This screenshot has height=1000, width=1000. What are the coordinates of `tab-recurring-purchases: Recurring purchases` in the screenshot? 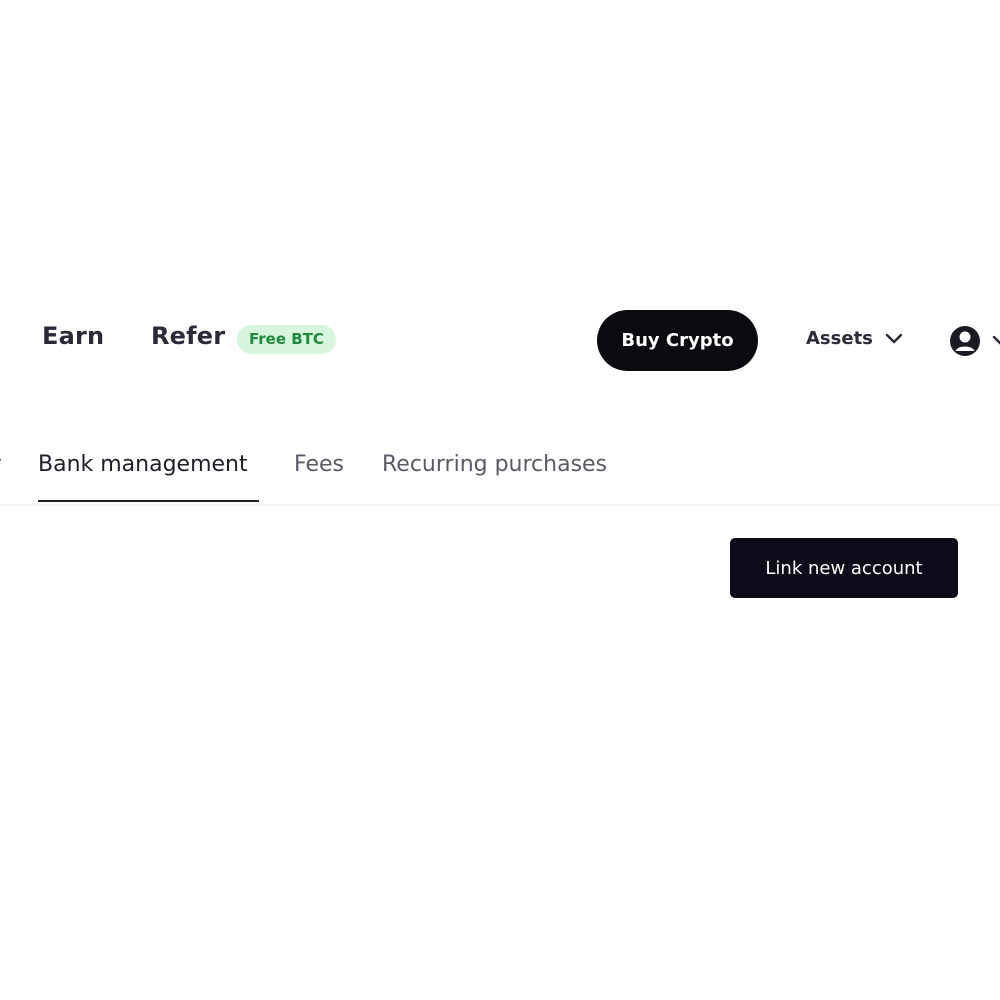 It's located at (494, 464).